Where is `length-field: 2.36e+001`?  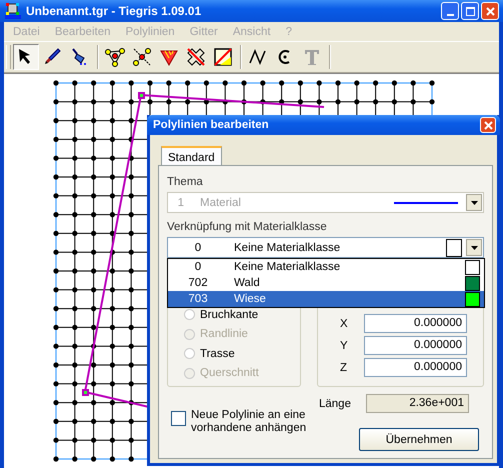
length-field: 2.36e+001 is located at coordinates (417, 403).